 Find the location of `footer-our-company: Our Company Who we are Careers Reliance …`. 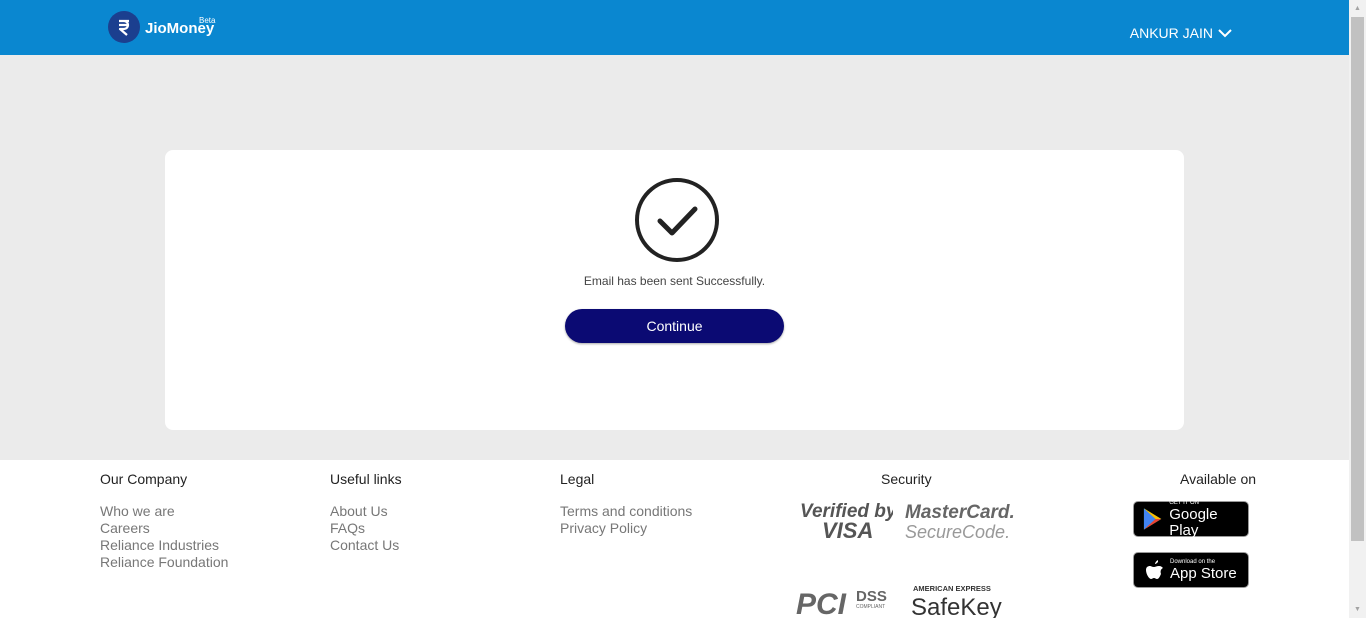

footer-our-company: Our Company Who we are Careers Reliance … is located at coordinates (164, 521).